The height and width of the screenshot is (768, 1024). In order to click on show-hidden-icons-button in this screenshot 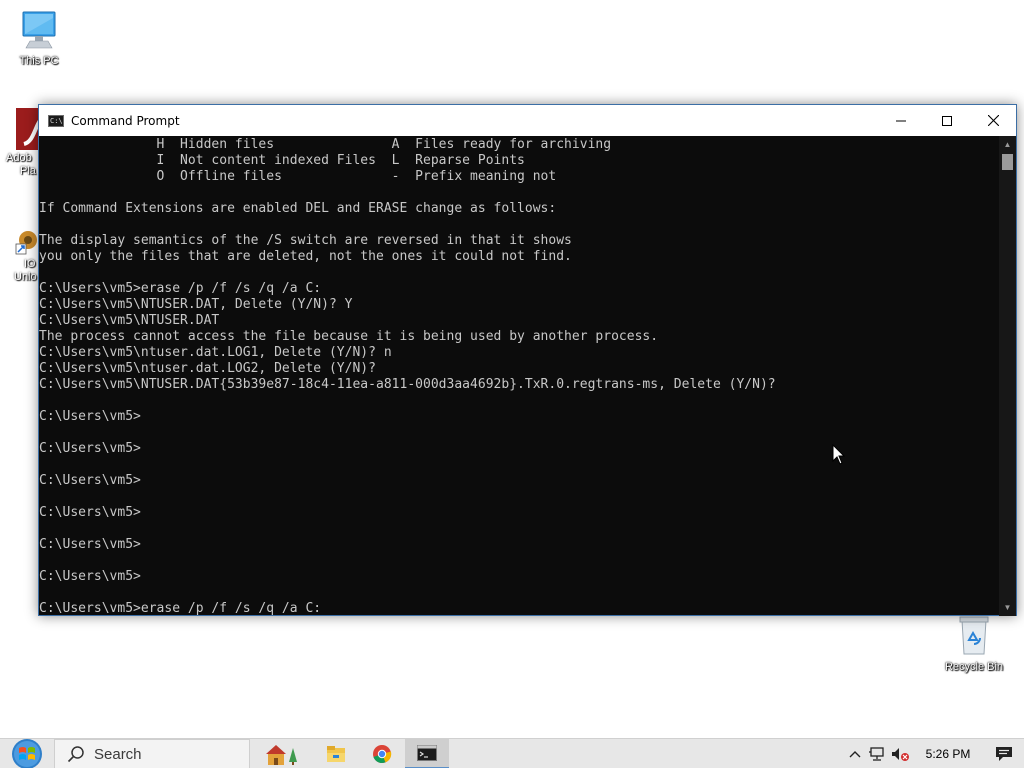, I will do `click(855, 753)`.